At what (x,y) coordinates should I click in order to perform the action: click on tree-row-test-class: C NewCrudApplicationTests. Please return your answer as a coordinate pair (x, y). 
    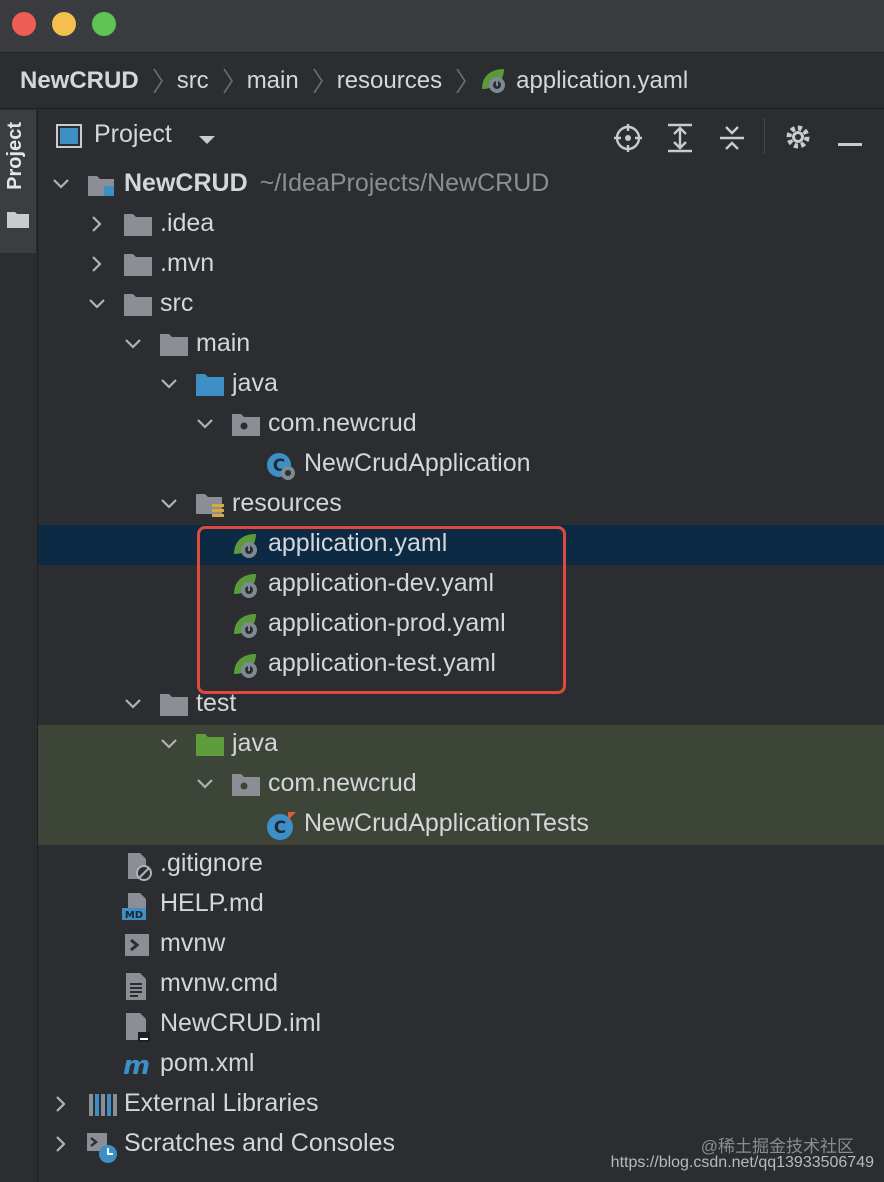
    Looking at the image, I should click on (461, 825).